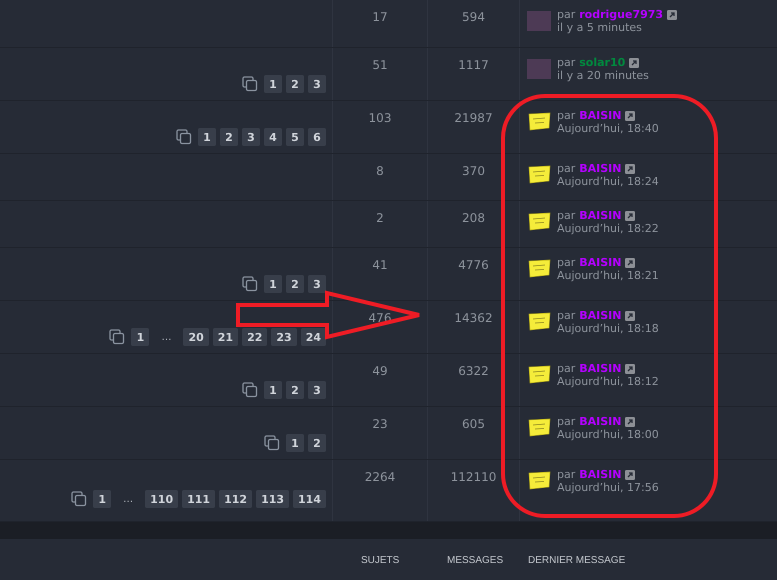 The width and height of the screenshot is (777, 580). I want to click on page-link: 5, so click(295, 137).